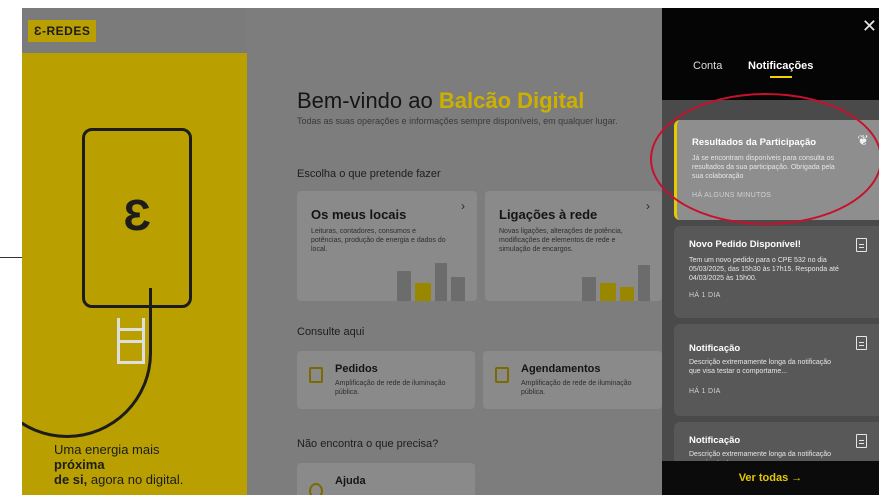 This screenshot has width=879, height=495. Describe the element at coordinates (12, 257) in the screenshot. I see `divider-line` at that location.